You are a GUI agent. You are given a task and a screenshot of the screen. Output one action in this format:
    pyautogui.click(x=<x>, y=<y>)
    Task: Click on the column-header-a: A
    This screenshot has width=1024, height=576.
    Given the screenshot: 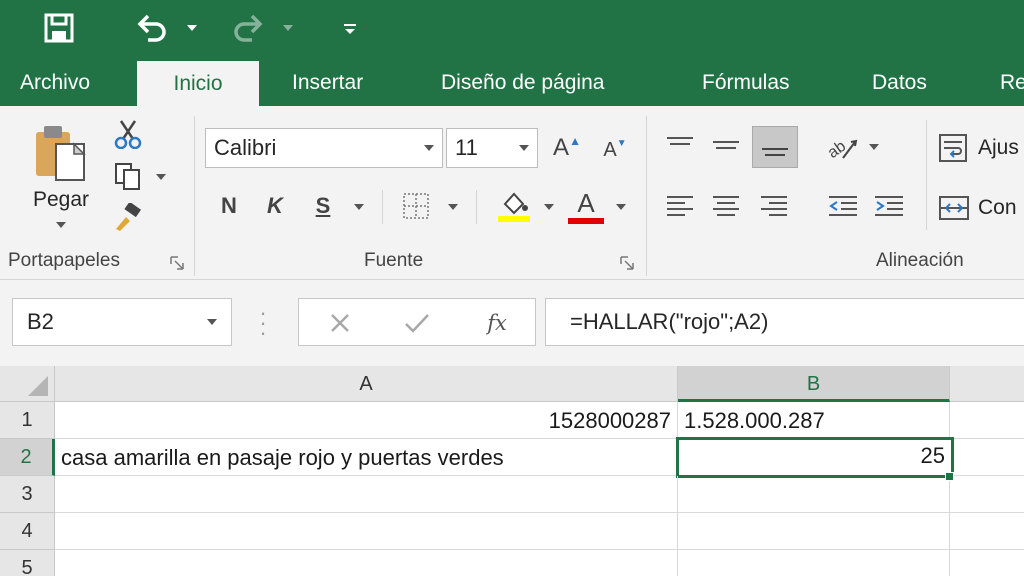 What is the action you would take?
    pyautogui.click(x=366, y=384)
    